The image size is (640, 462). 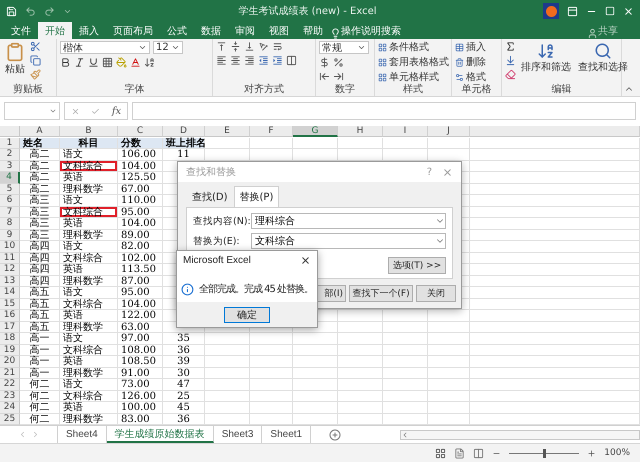 I want to click on row-header: 9, so click(x=10, y=235).